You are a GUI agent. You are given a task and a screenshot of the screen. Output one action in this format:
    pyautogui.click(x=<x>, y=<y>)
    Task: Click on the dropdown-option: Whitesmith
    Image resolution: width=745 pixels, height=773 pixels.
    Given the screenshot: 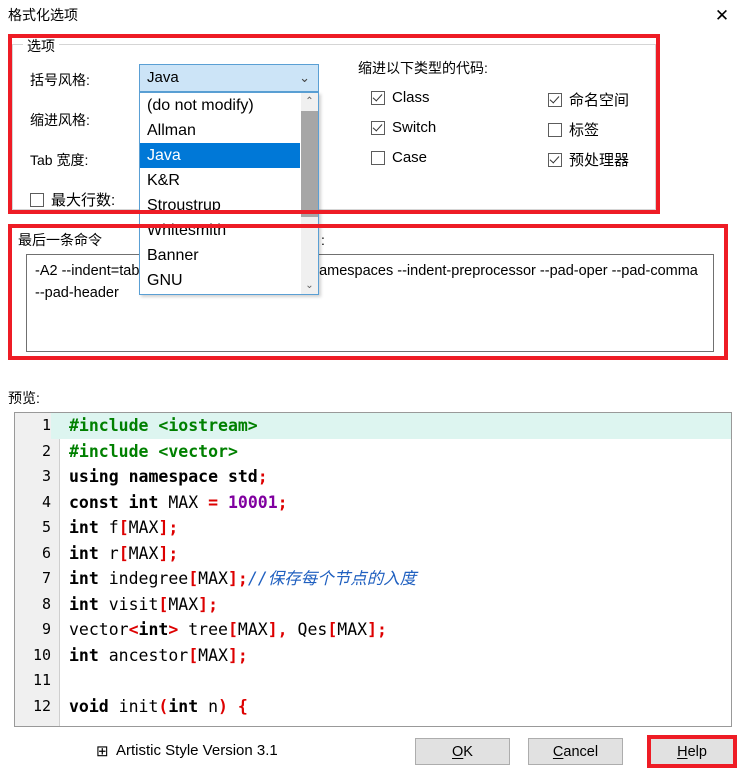 What is the action you would take?
    pyautogui.click(x=221, y=230)
    